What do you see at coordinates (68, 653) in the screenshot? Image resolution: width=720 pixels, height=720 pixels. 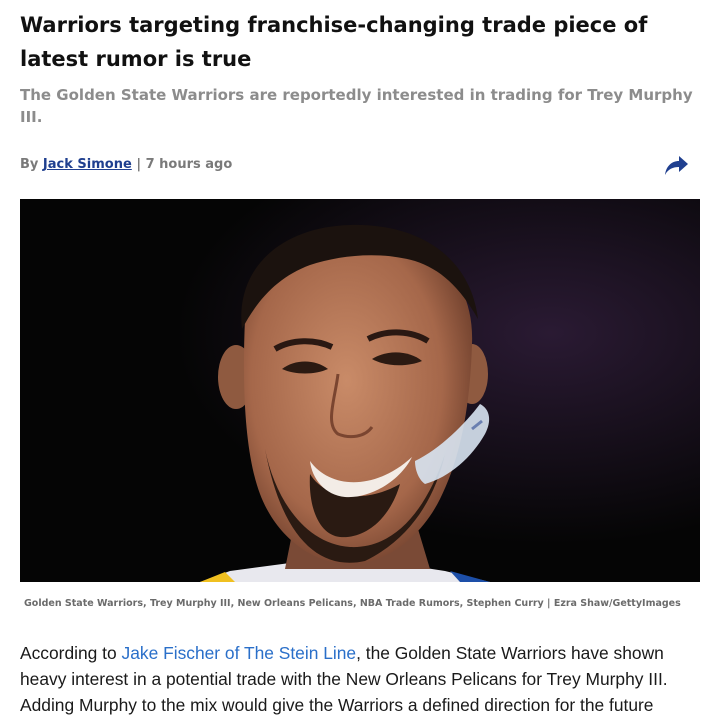 I see `body-intro: According to` at bounding box center [68, 653].